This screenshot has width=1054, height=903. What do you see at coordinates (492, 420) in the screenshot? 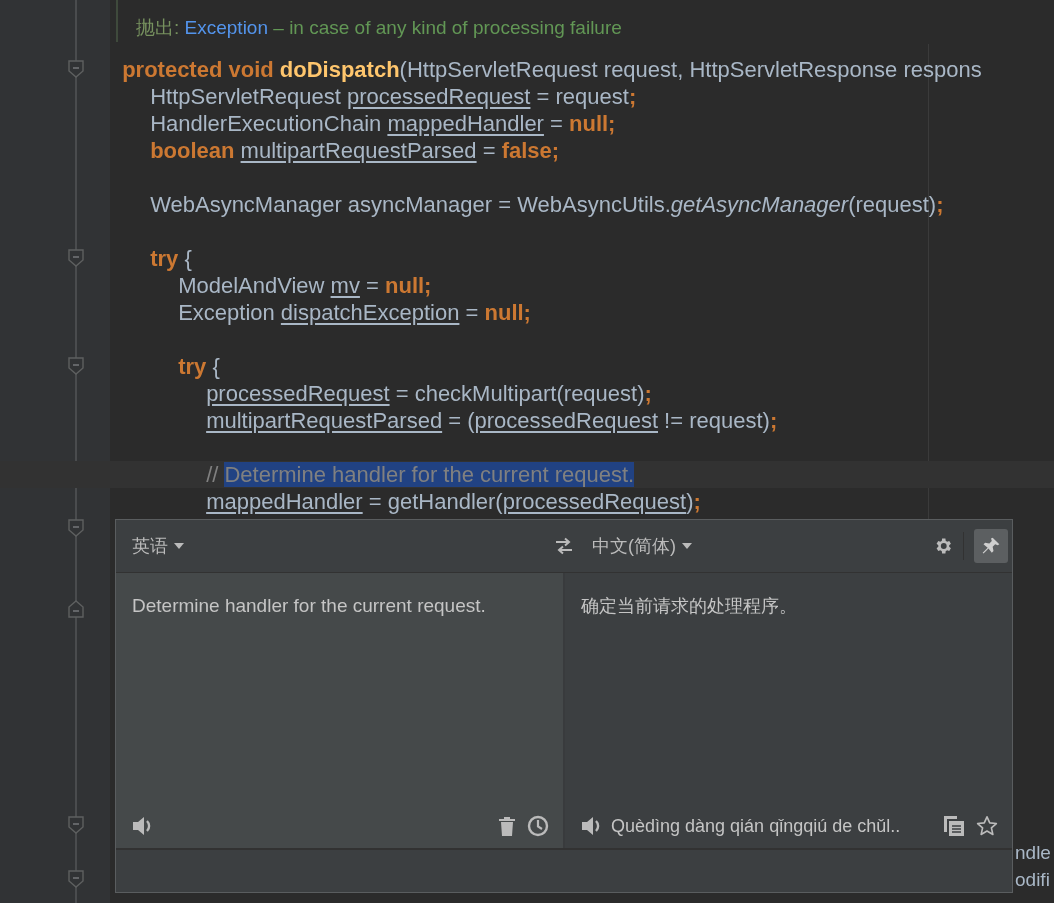
I see `code-line: multipartRequestParsed = (processedRequest != request);` at bounding box center [492, 420].